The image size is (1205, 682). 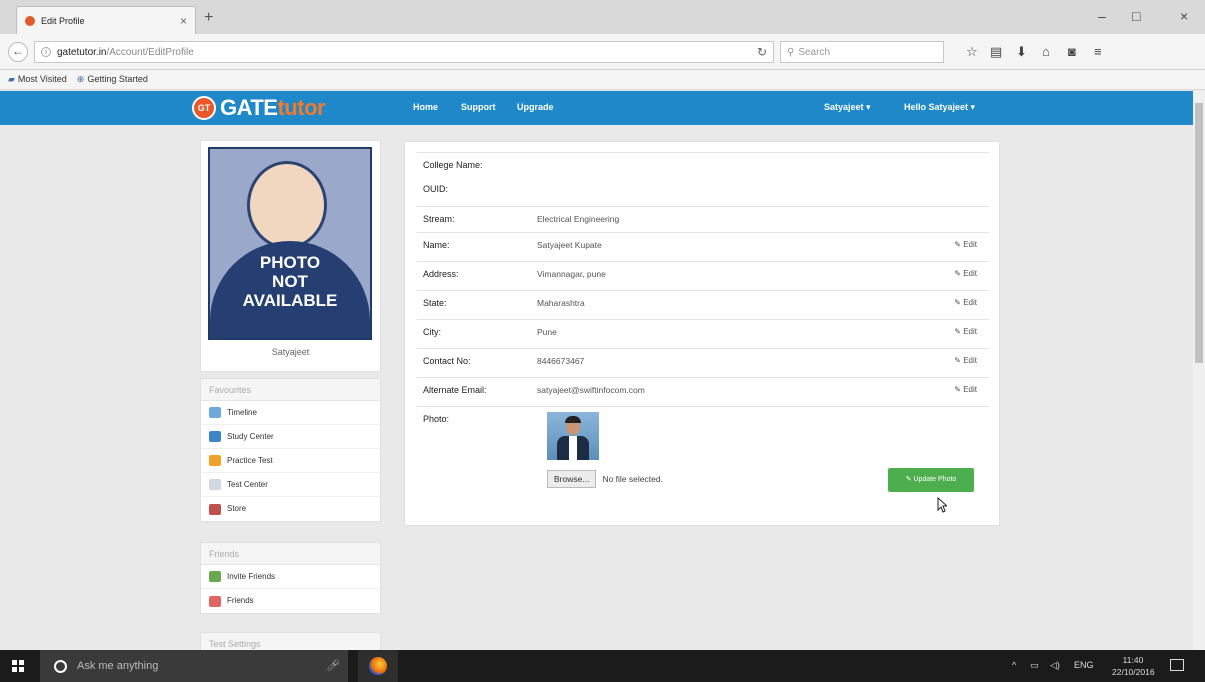 What do you see at coordinates (204, 108) in the screenshot?
I see `logo-badge: GT` at bounding box center [204, 108].